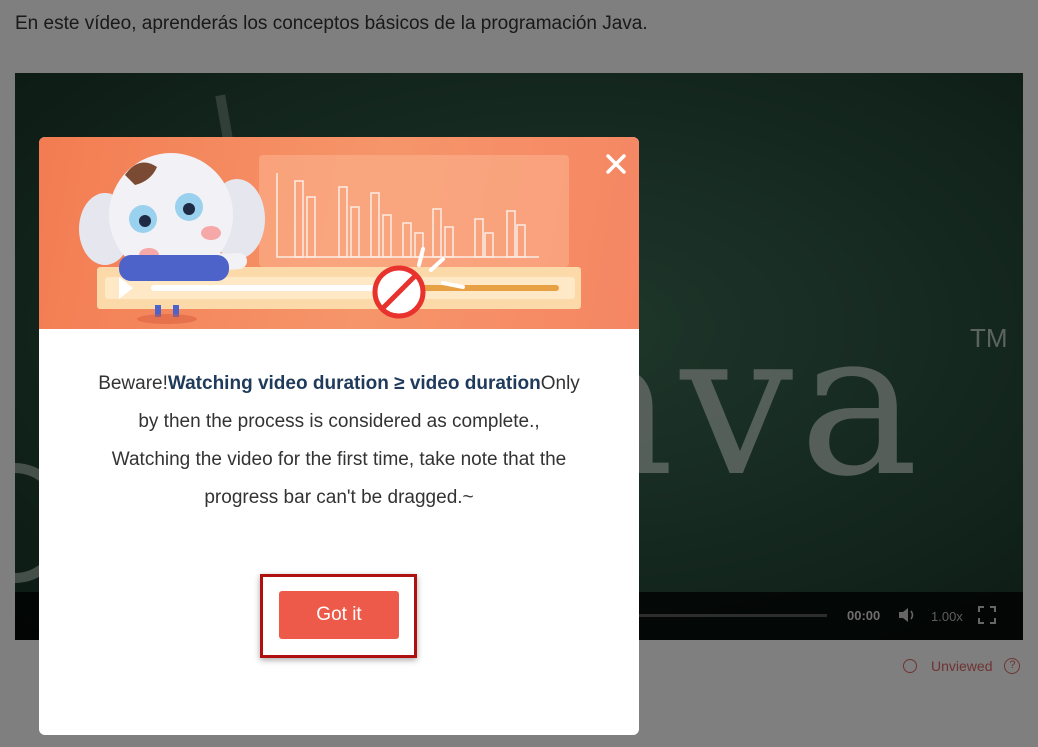 Image resolution: width=1038 pixels, height=747 pixels. Describe the element at coordinates (330, 238) in the screenshot. I see `elephant-illustration` at that location.